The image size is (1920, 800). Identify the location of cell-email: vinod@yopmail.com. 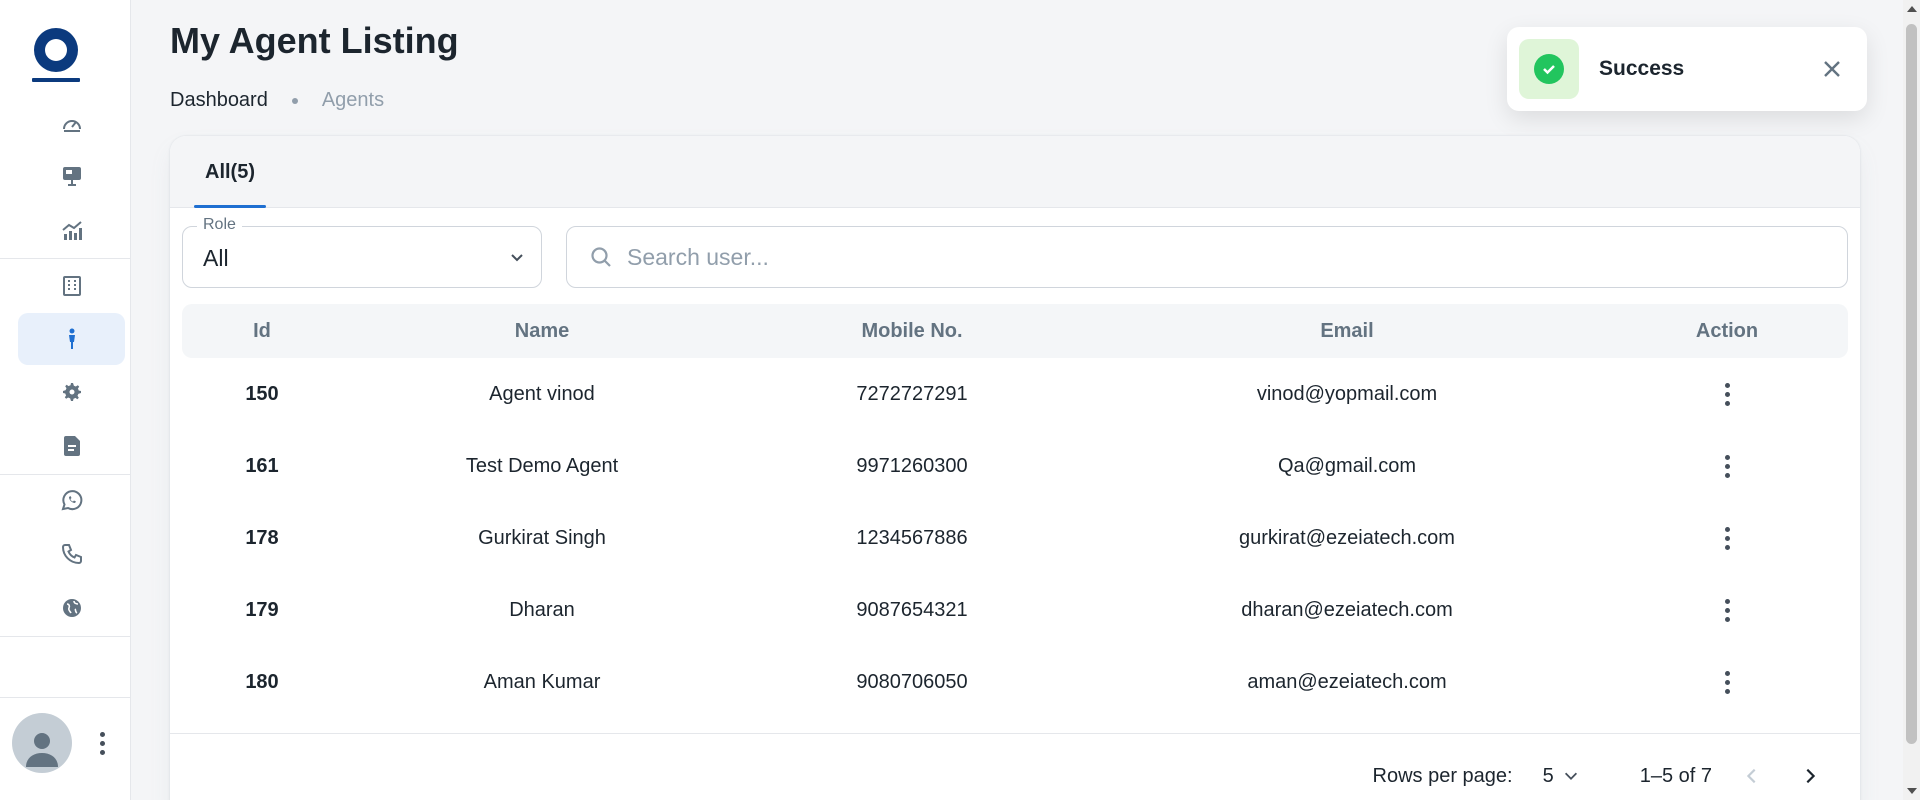
(1347, 393).